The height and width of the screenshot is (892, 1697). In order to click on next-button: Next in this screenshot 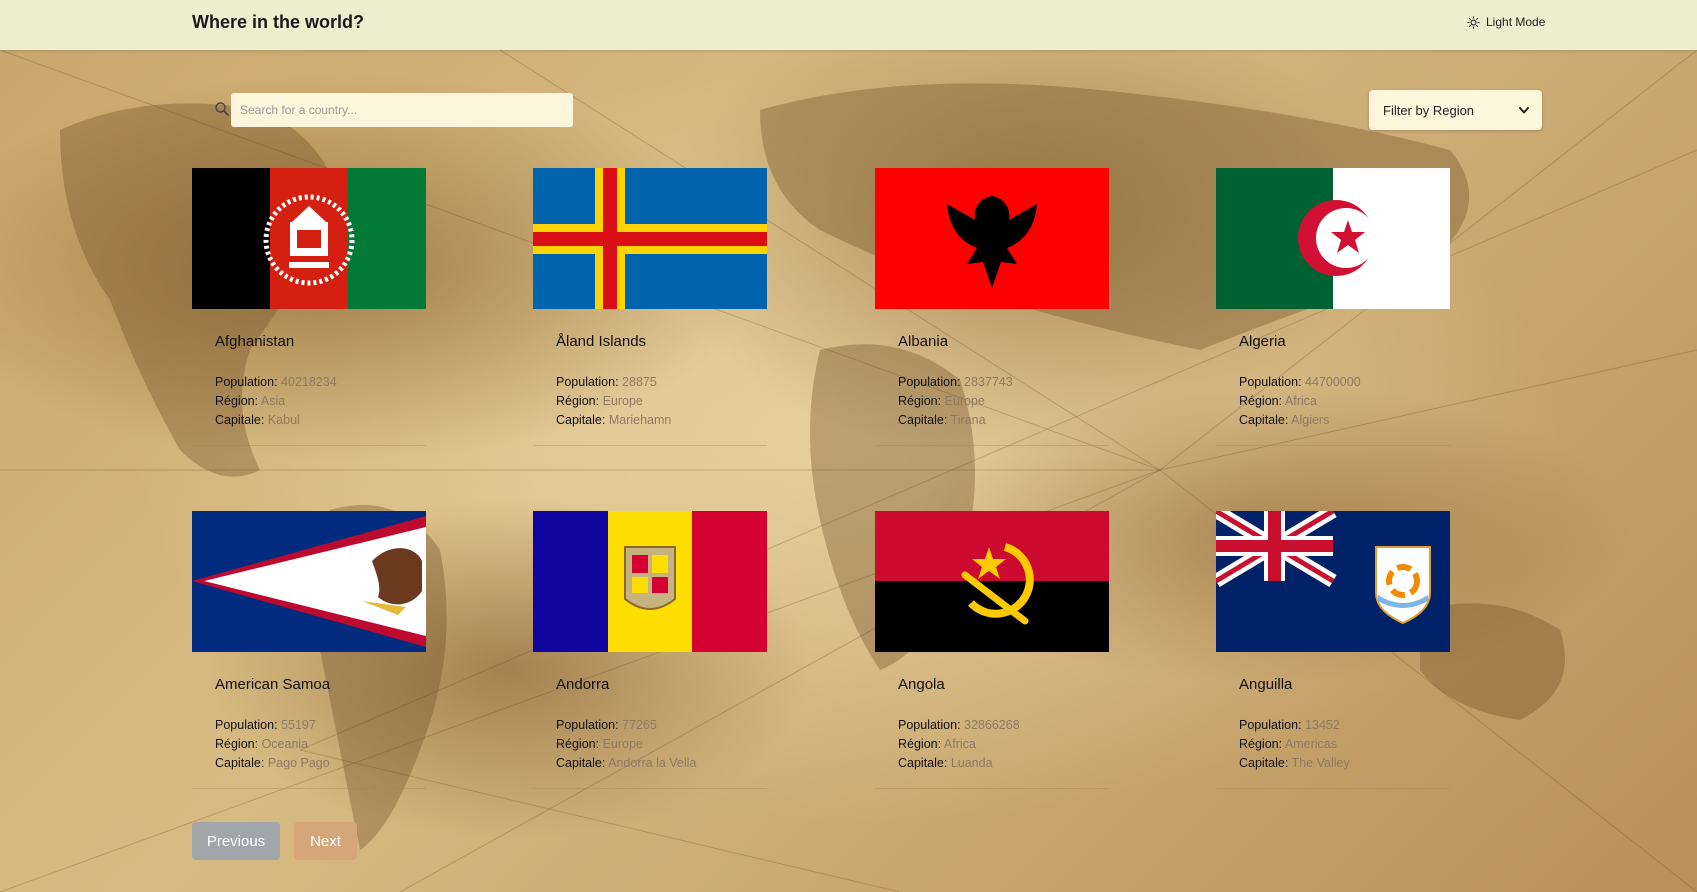, I will do `click(325, 841)`.